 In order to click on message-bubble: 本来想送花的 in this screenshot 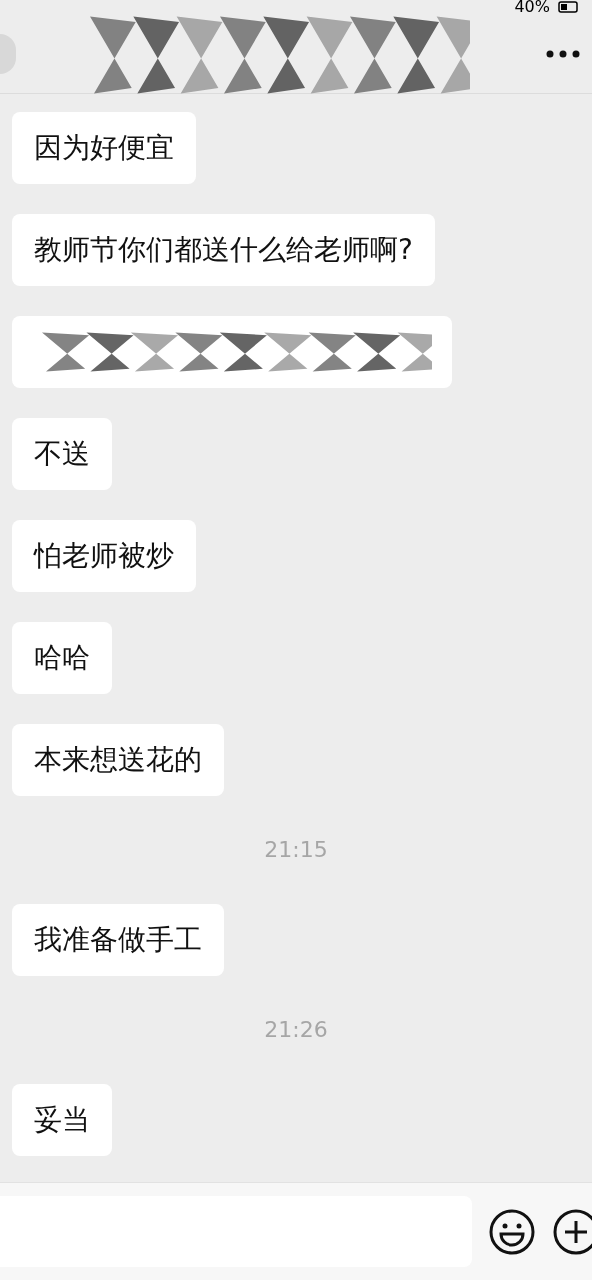, I will do `click(118, 760)`.